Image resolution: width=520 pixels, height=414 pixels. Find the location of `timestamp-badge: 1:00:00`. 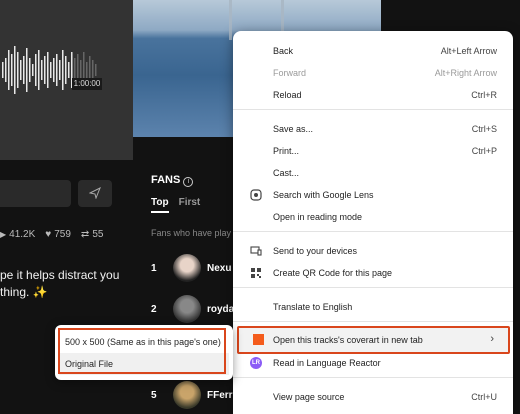

timestamp-badge: 1:00:00 is located at coordinates (87, 84).